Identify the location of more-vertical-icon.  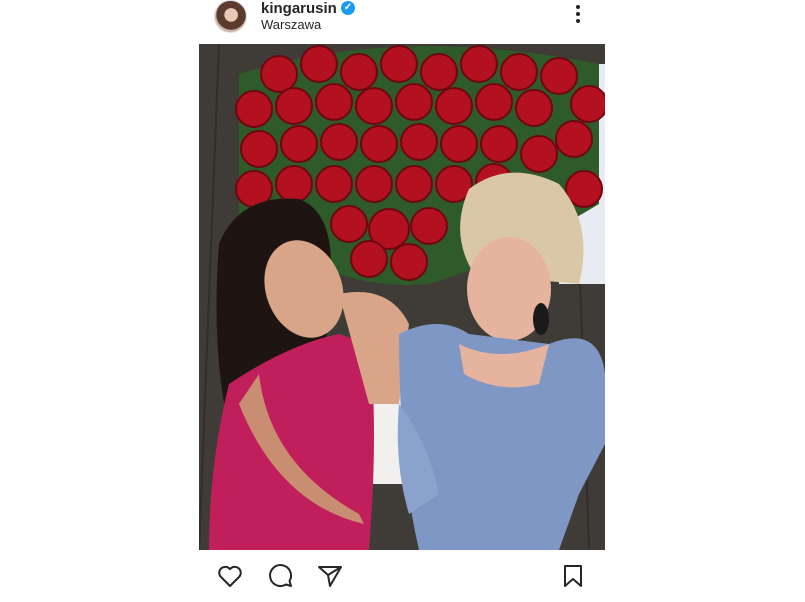
(578, 15).